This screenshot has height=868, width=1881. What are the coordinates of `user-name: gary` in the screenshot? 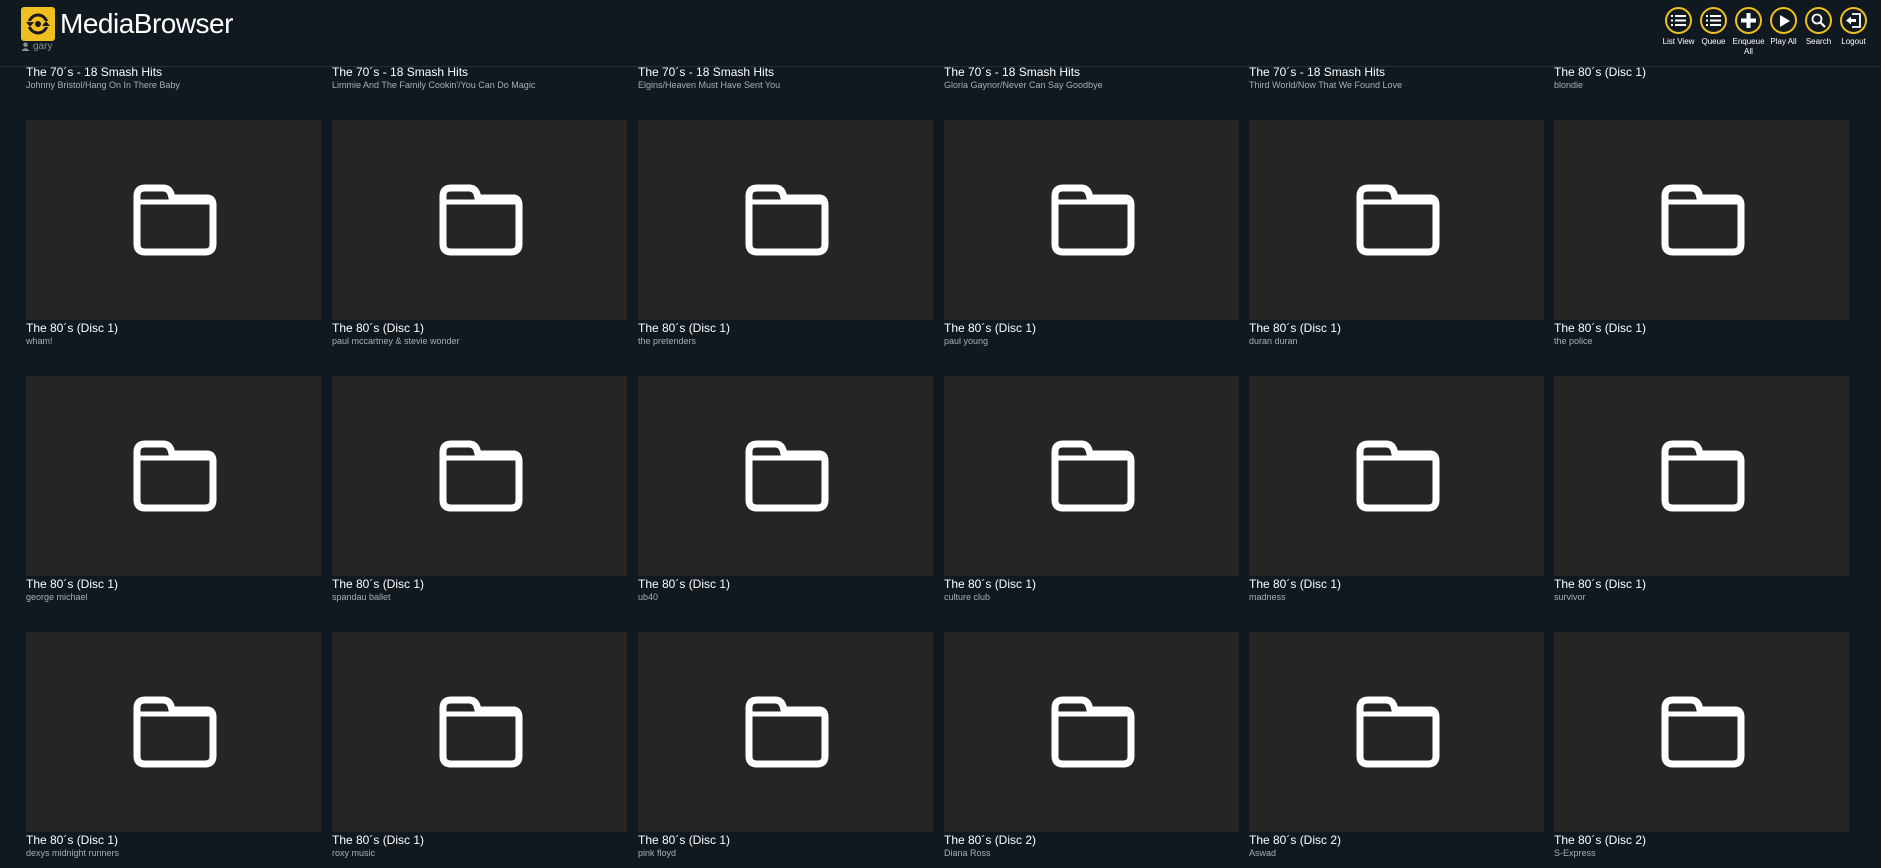 It's located at (43, 46).